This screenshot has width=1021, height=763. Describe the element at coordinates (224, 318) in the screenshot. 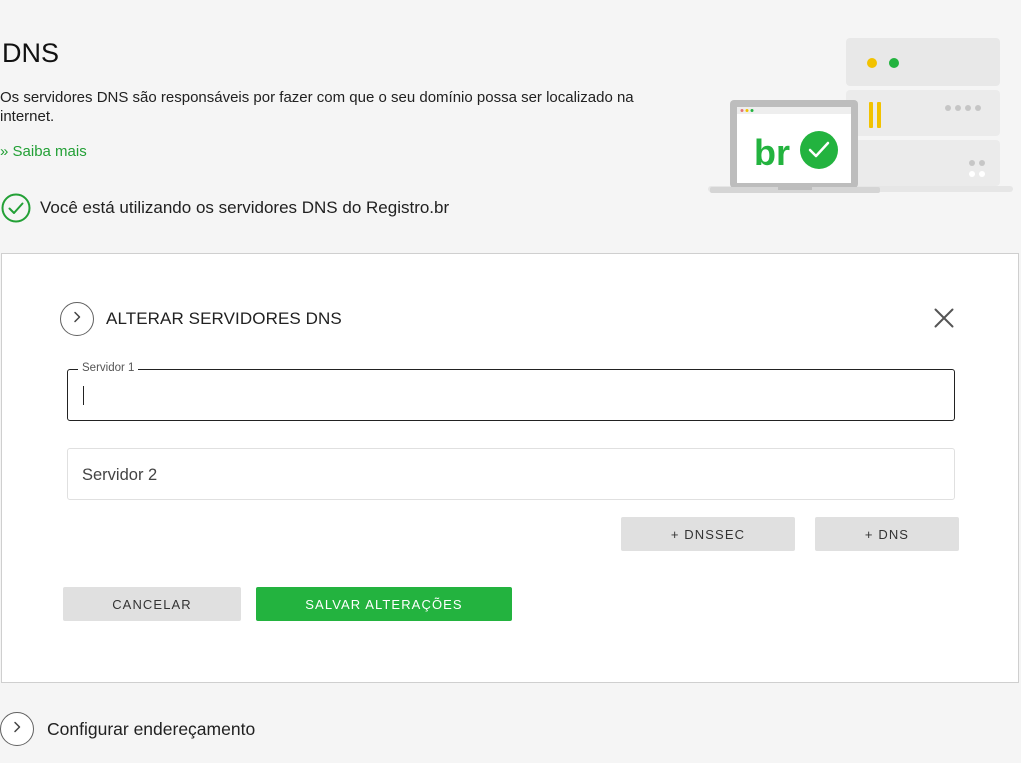

I see `panel-title: ALTERAR SERVIDORES DNS` at that location.